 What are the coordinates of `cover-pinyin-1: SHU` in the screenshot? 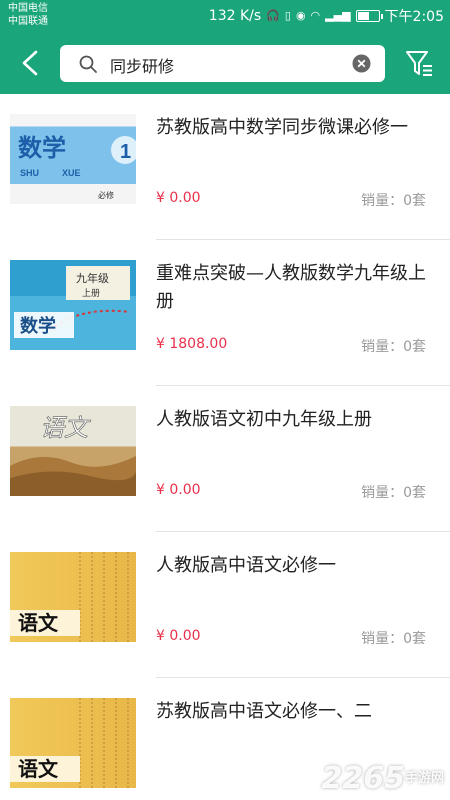 It's located at (29, 173).